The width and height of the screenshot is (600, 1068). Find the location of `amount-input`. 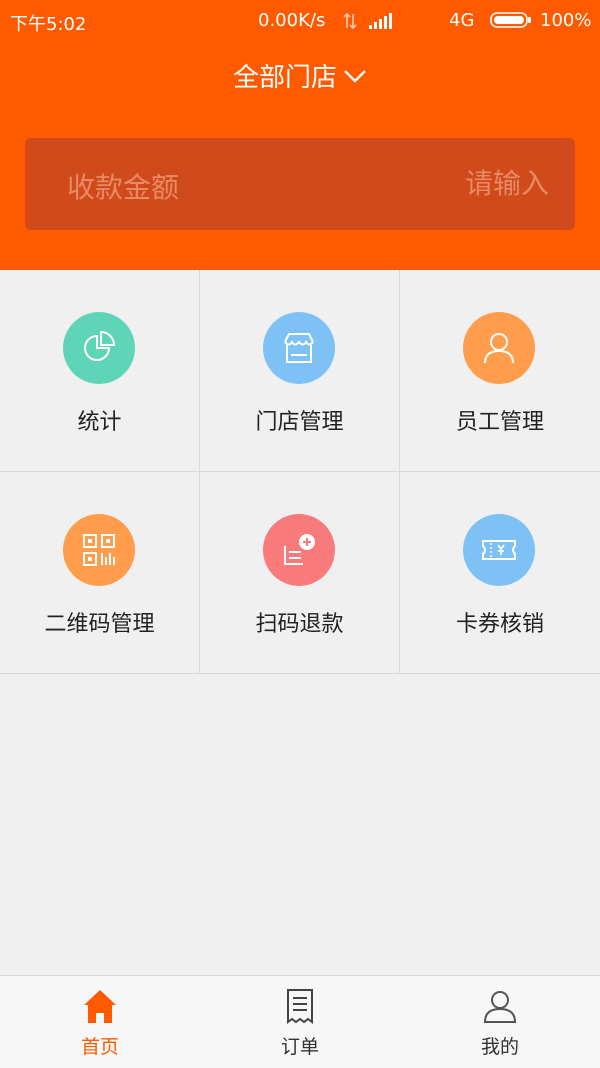

amount-input is located at coordinates (459, 183).